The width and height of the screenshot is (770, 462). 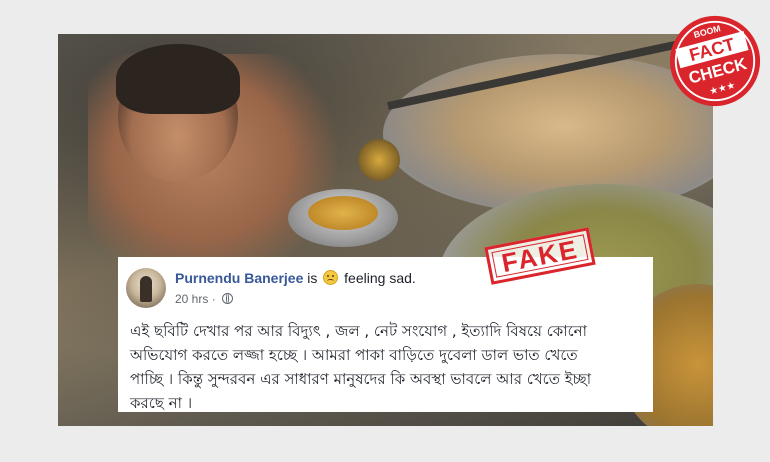 I want to click on sad-face-icon, so click(x=331, y=277).